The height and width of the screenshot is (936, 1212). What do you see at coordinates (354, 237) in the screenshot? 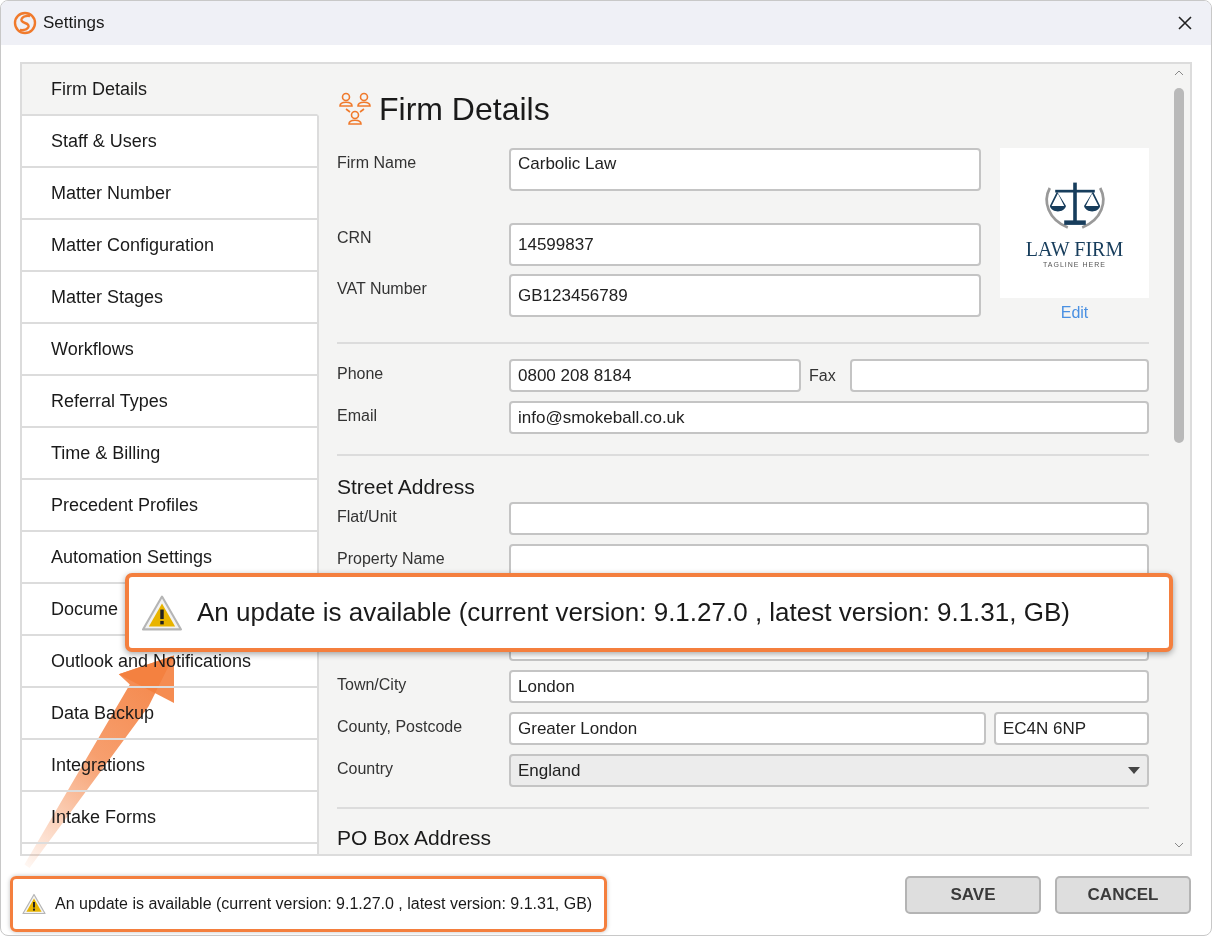
I see `field-label: CRN` at bounding box center [354, 237].